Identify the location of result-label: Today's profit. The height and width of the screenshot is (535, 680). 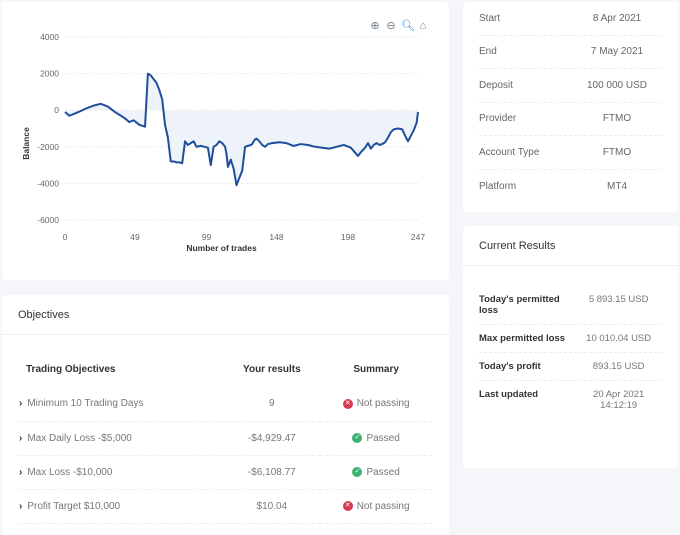
(510, 366).